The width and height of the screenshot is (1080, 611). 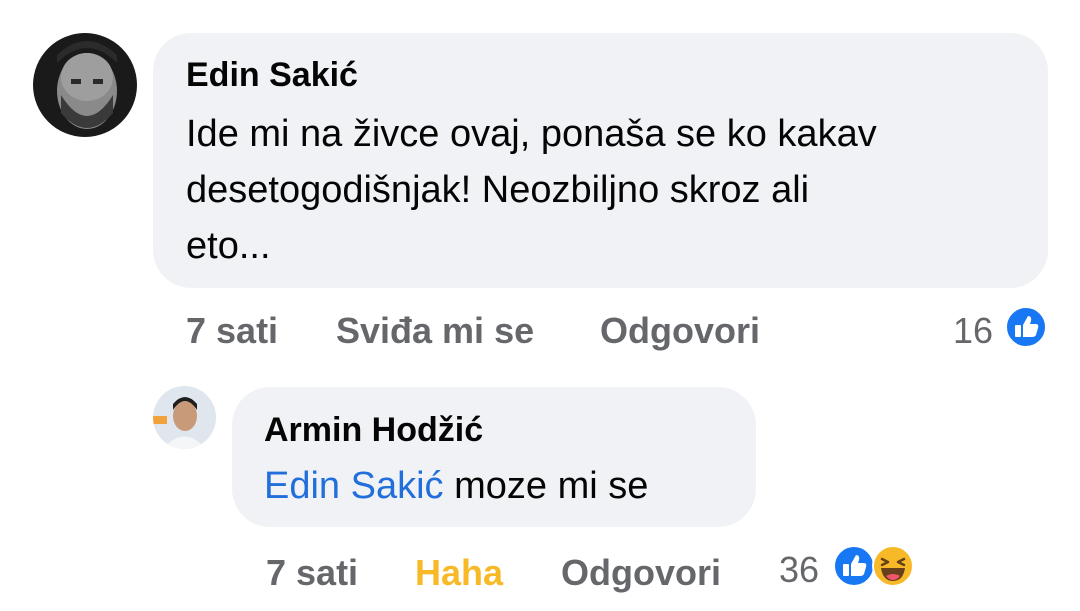 I want to click on like-button: Sviđa mi se, so click(x=435, y=331).